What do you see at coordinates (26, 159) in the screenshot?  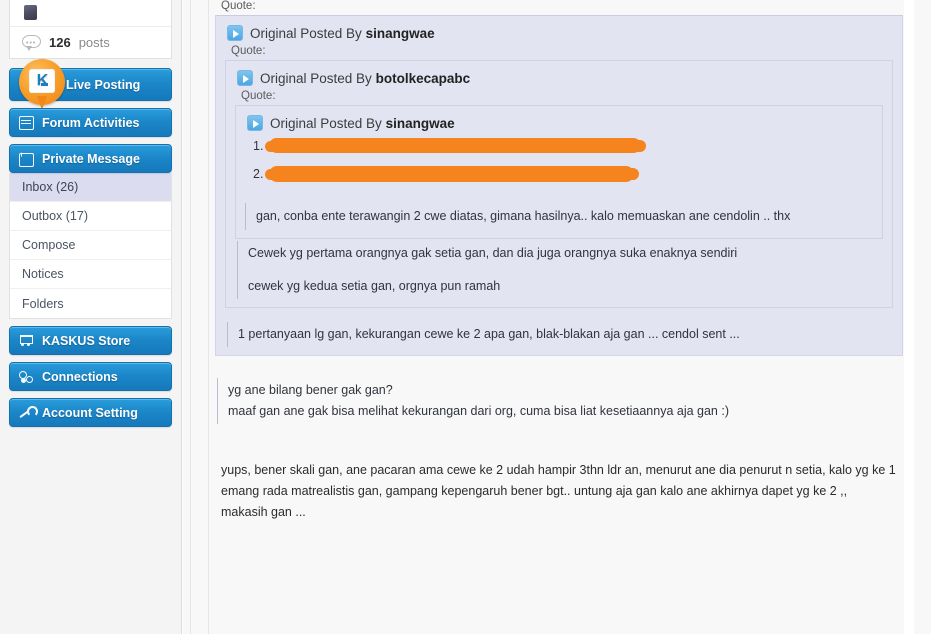 I see `envelope-icon` at bounding box center [26, 159].